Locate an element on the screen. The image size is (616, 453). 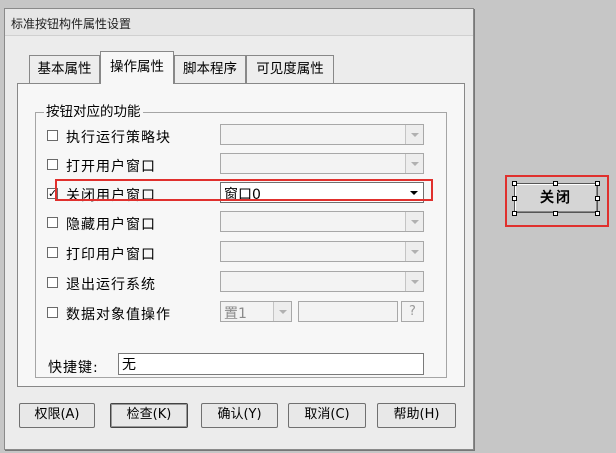
resize-handle-se is located at coordinates (597, 213).